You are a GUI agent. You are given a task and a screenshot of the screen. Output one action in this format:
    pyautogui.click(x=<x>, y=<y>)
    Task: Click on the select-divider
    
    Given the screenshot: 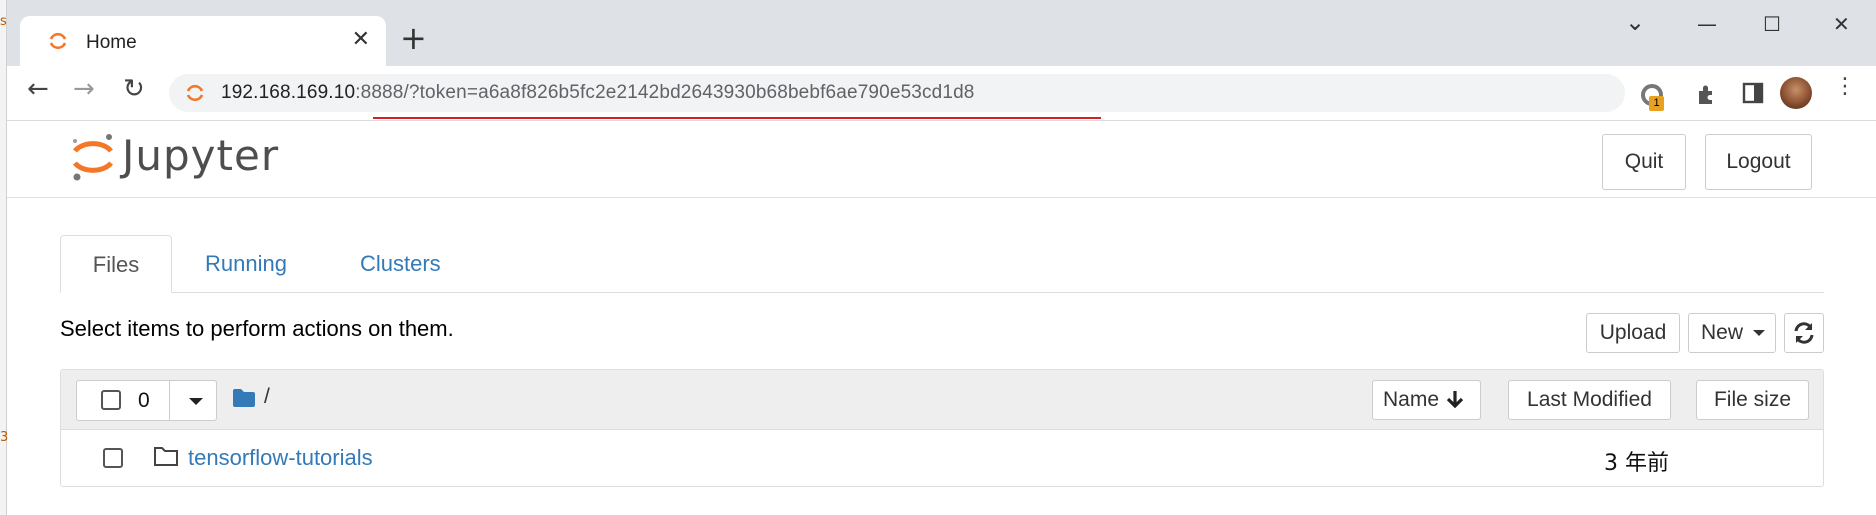 What is the action you would take?
    pyautogui.click(x=169, y=400)
    